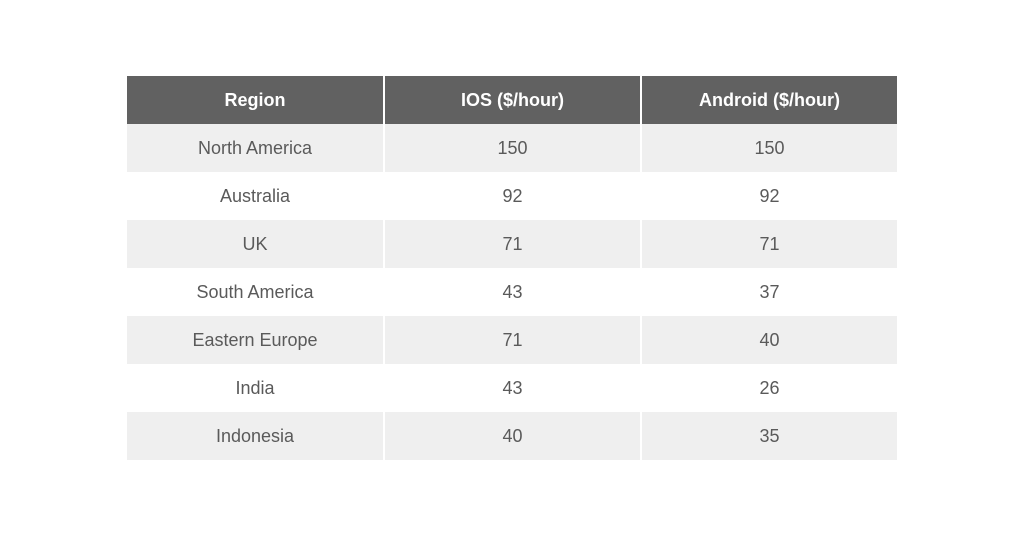 The height and width of the screenshot is (536, 1024). What do you see at coordinates (255, 148) in the screenshot?
I see `cell-region: North America` at bounding box center [255, 148].